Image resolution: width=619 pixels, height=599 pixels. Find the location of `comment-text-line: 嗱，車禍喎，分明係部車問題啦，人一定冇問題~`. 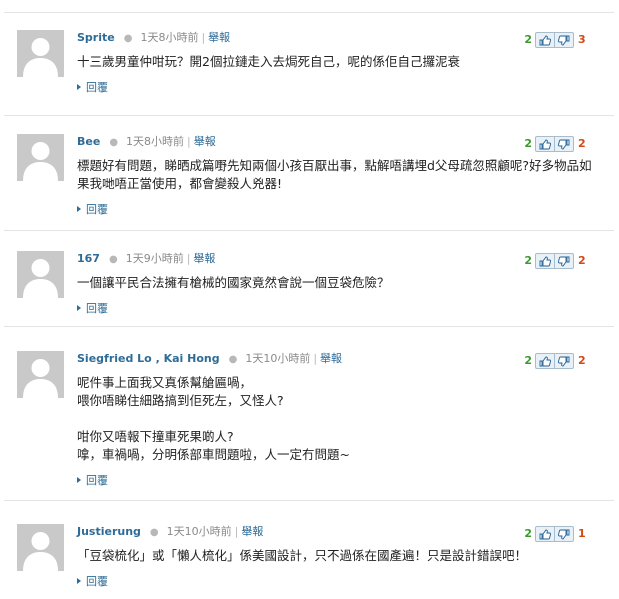

comment-text-line: 嗱，車禍喎，分明係部車問題啦，人一定冇問題~ is located at coordinates (213, 454).